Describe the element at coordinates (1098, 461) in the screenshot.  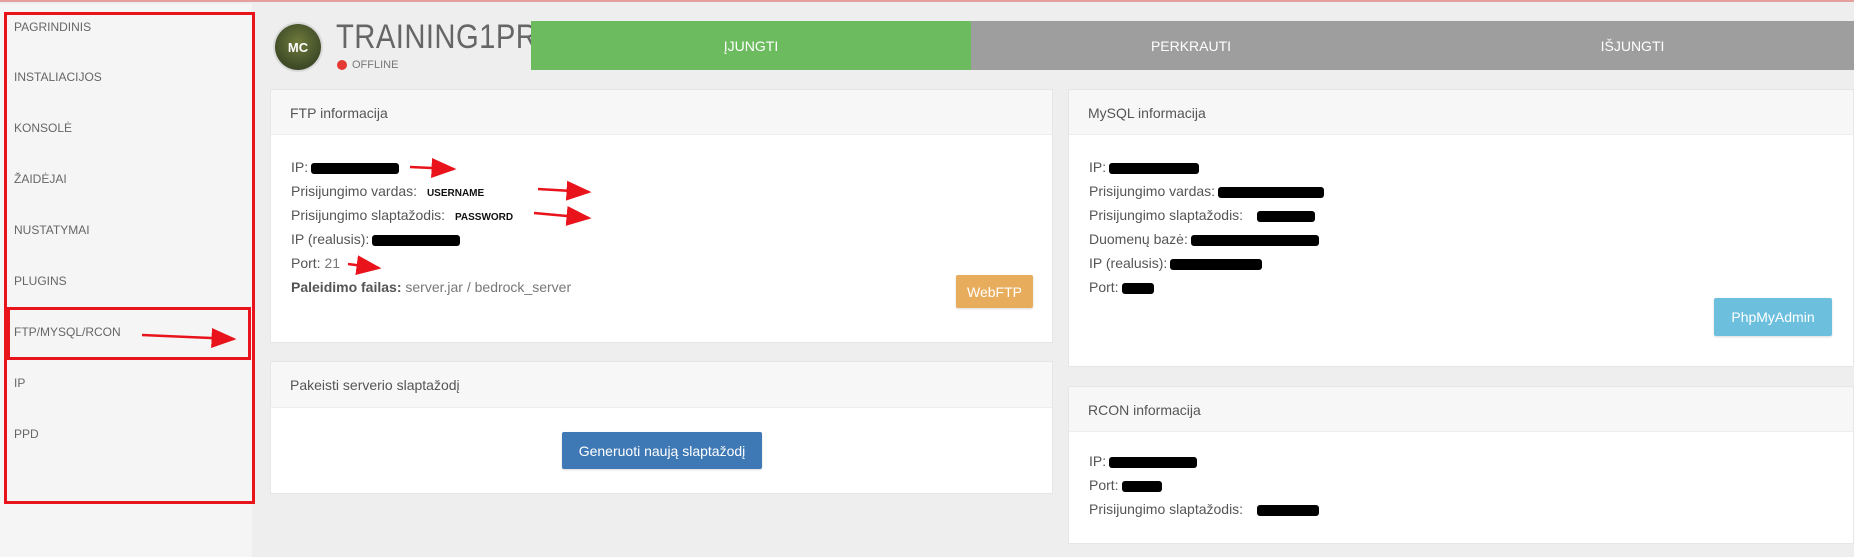
I see `rcon-ip-label: IP:` at that location.